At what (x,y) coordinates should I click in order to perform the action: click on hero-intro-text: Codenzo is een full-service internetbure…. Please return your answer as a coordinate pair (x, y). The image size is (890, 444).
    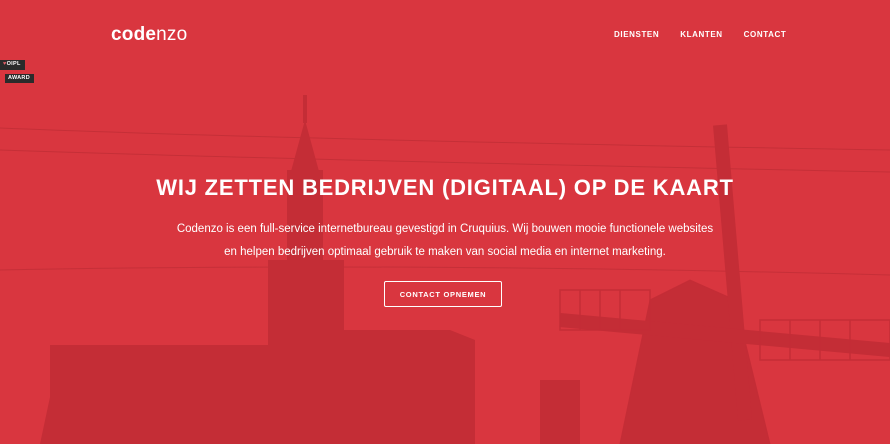
    Looking at the image, I should click on (445, 240).